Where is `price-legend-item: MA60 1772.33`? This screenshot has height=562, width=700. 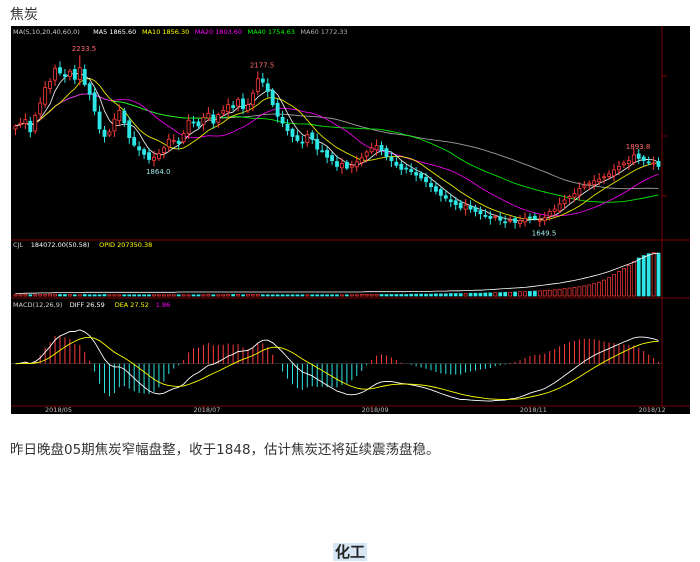 price-legend-item: MA60 1772.33 is located at coordinates (323, 32).